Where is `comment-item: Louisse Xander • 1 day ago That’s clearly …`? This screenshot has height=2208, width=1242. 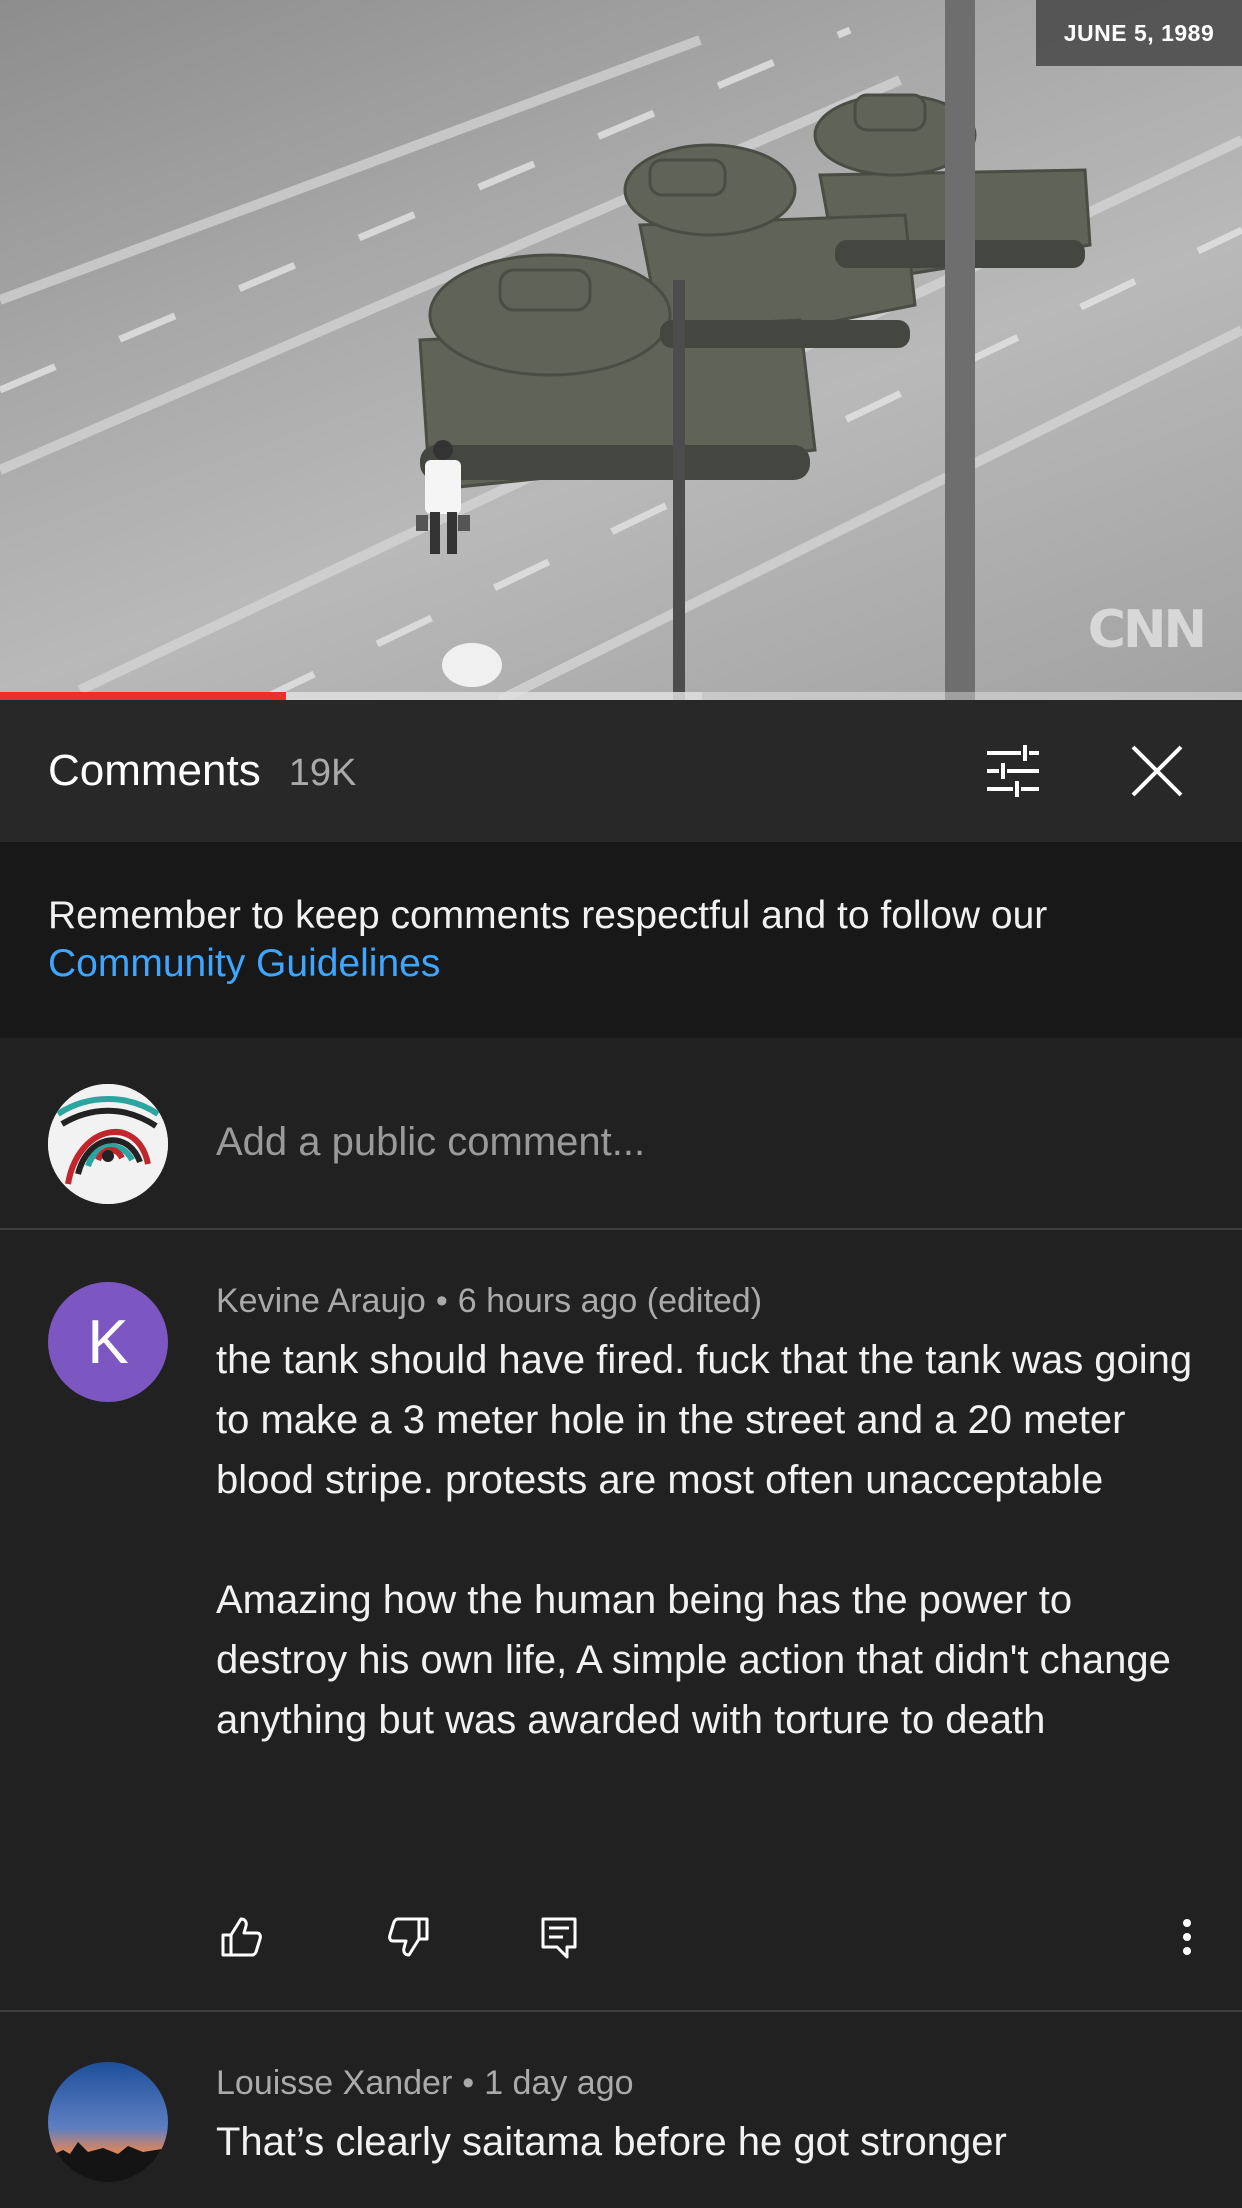 comment-item: Louisse Xander • 1 day ago That’s clearly … is located at coordinates (621, 2110).